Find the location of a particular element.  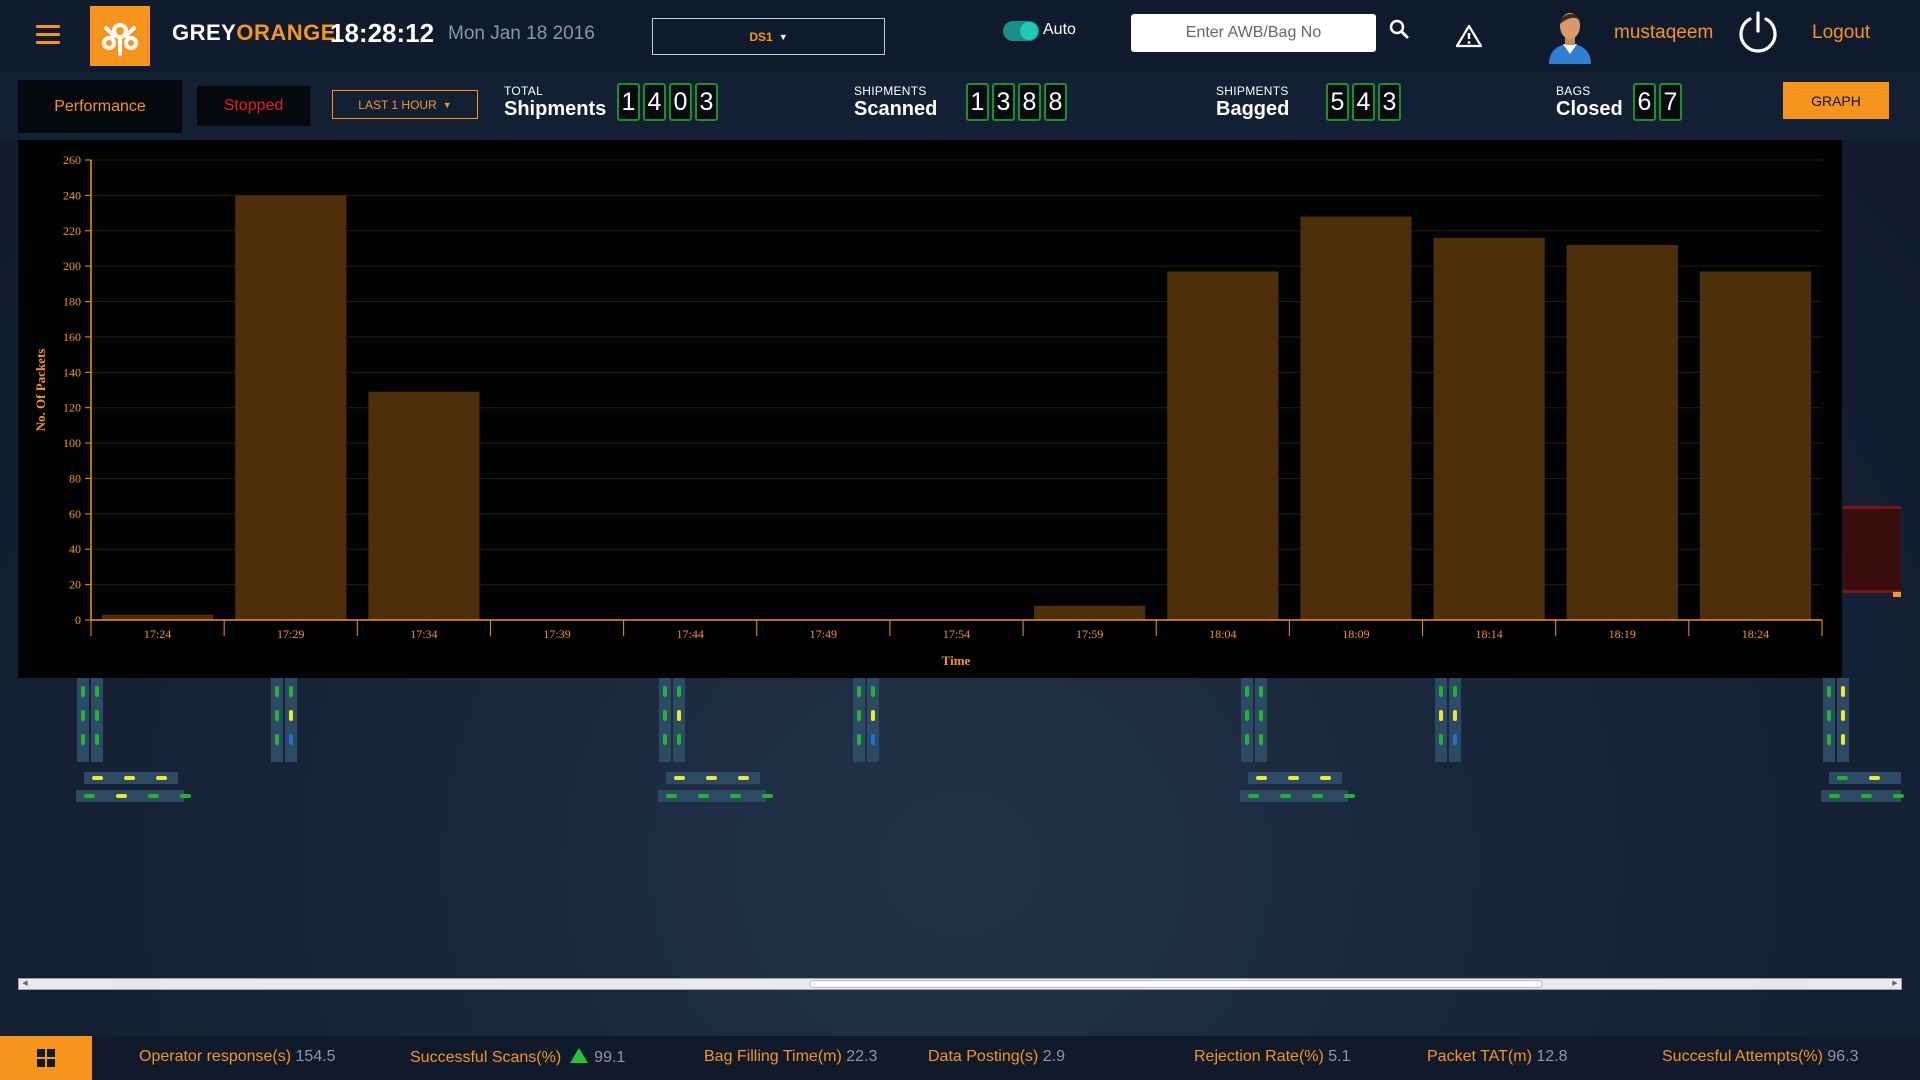

y-tick-label: 40 is located at coordinates (75, 549).